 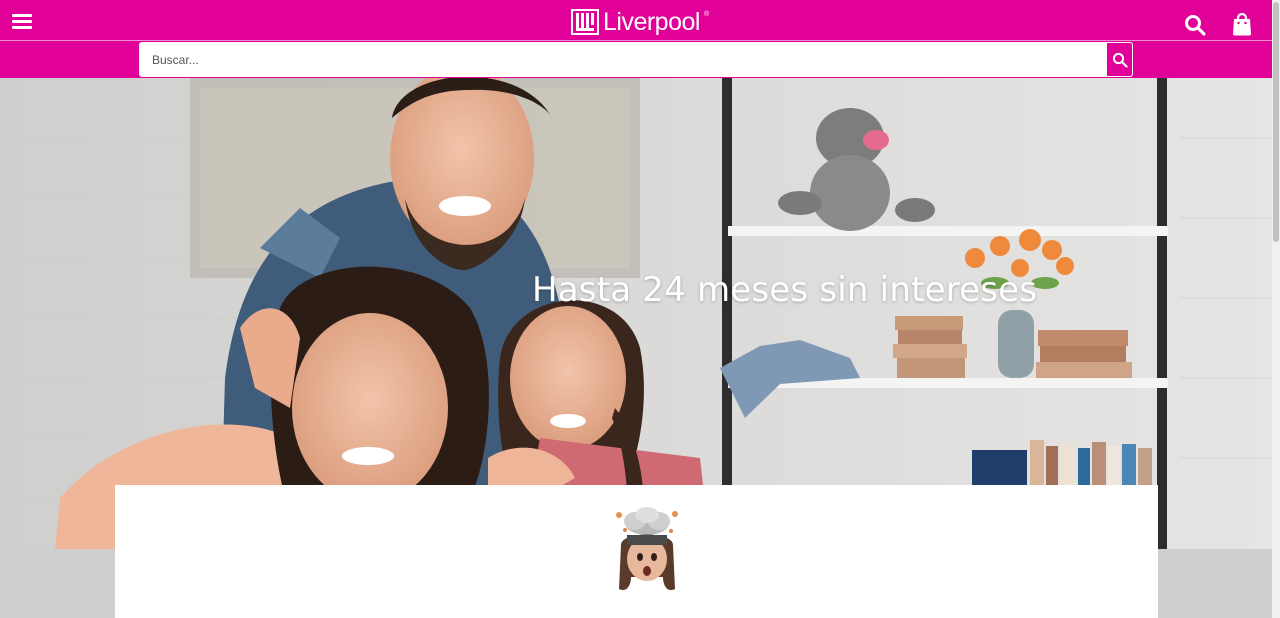 I want to click on mind-blown-memoji-icon, so click(x=647, y=549).